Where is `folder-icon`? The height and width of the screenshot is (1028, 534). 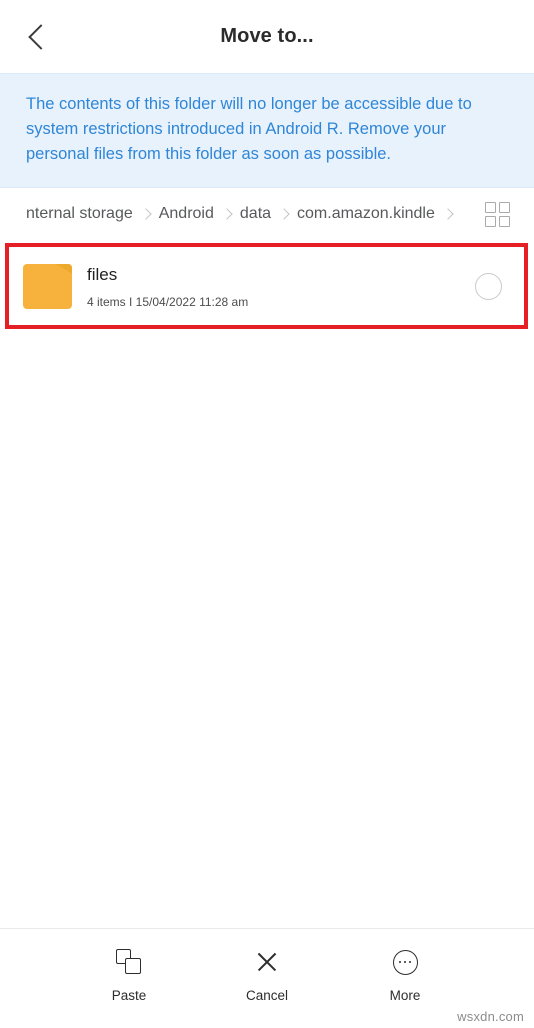 folder-icon is located at coordinates (47, 286).